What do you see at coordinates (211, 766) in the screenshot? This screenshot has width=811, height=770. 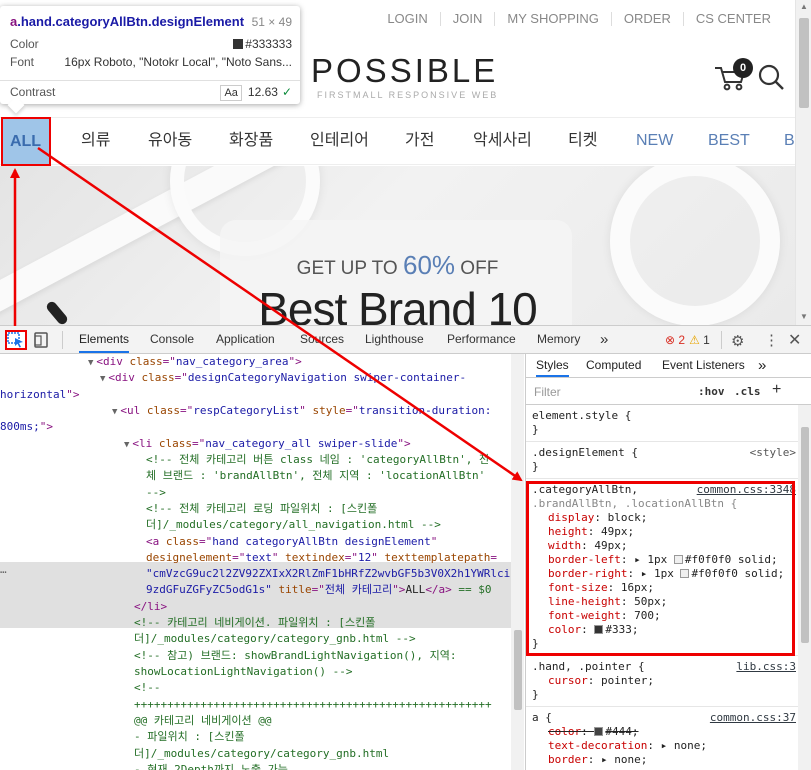 I see `dom-line: - 현재 2Depth까지 노출 가능` at bounding box center [211, 766].